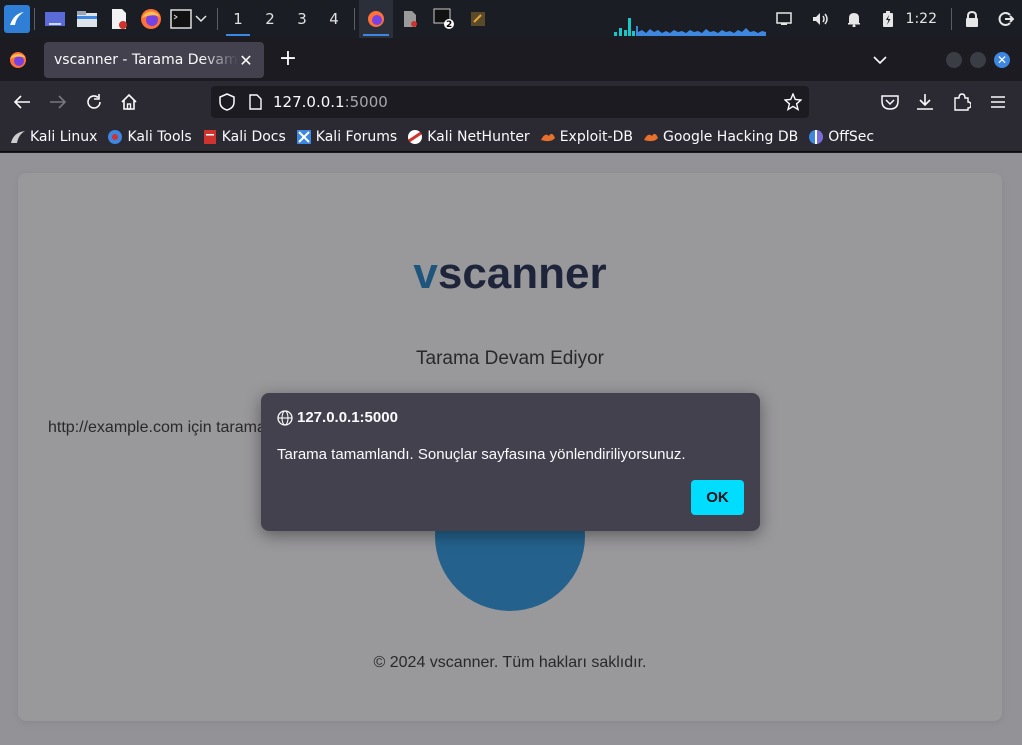  What do you see at coordinates (115, 137) in the screenshot?
I see `kali-tools-icon` at bounding box center [115, 137].